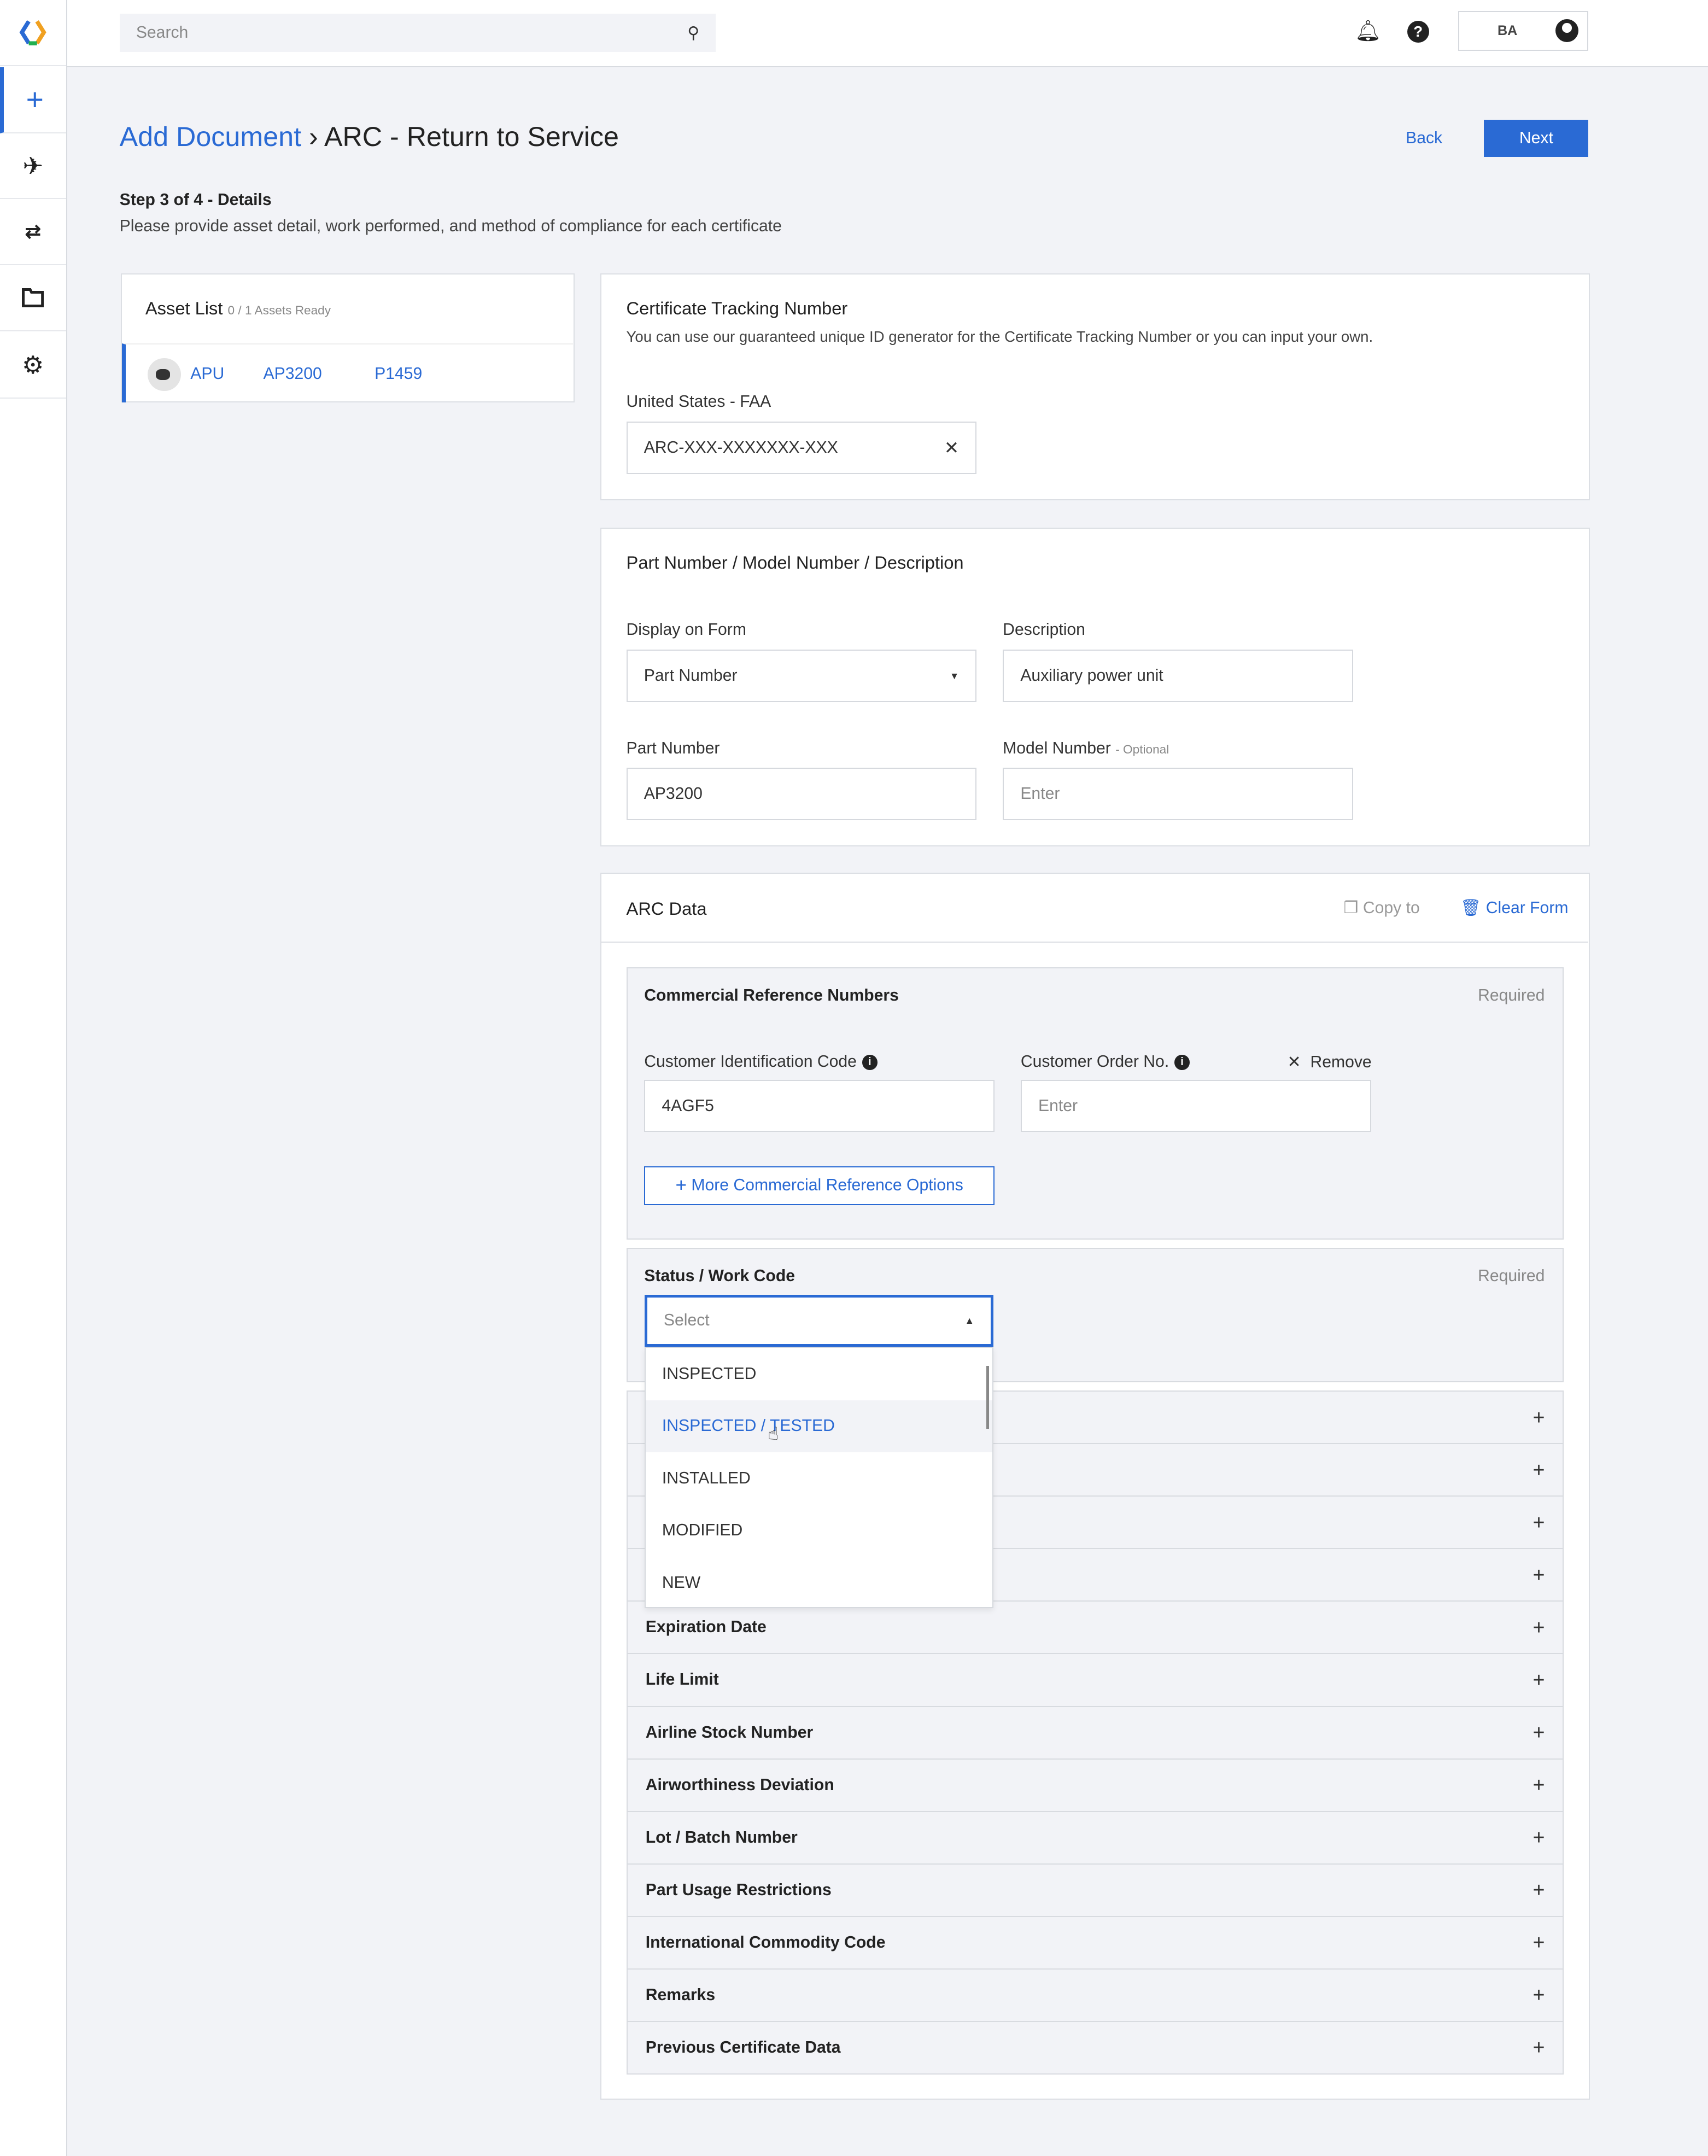 The height and width of the screenshot is (2156, 1708). I want to click on part-title: Part Number / Model Number / Description, so click(795, 562).